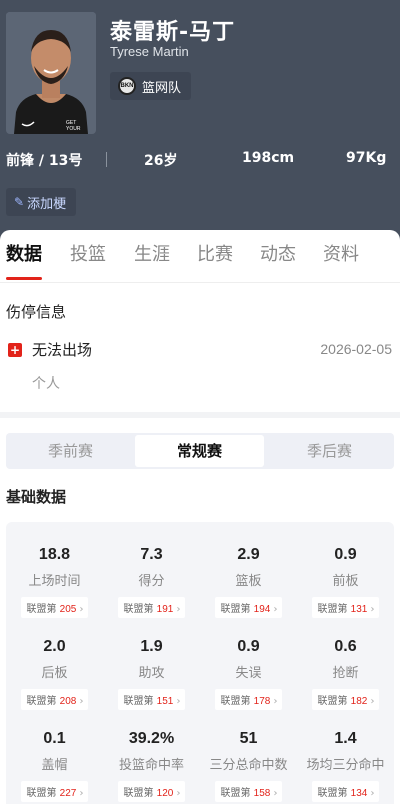 This screenshot has width=400, height=804. I want to click on rank-number: 131, so click(359, 609).